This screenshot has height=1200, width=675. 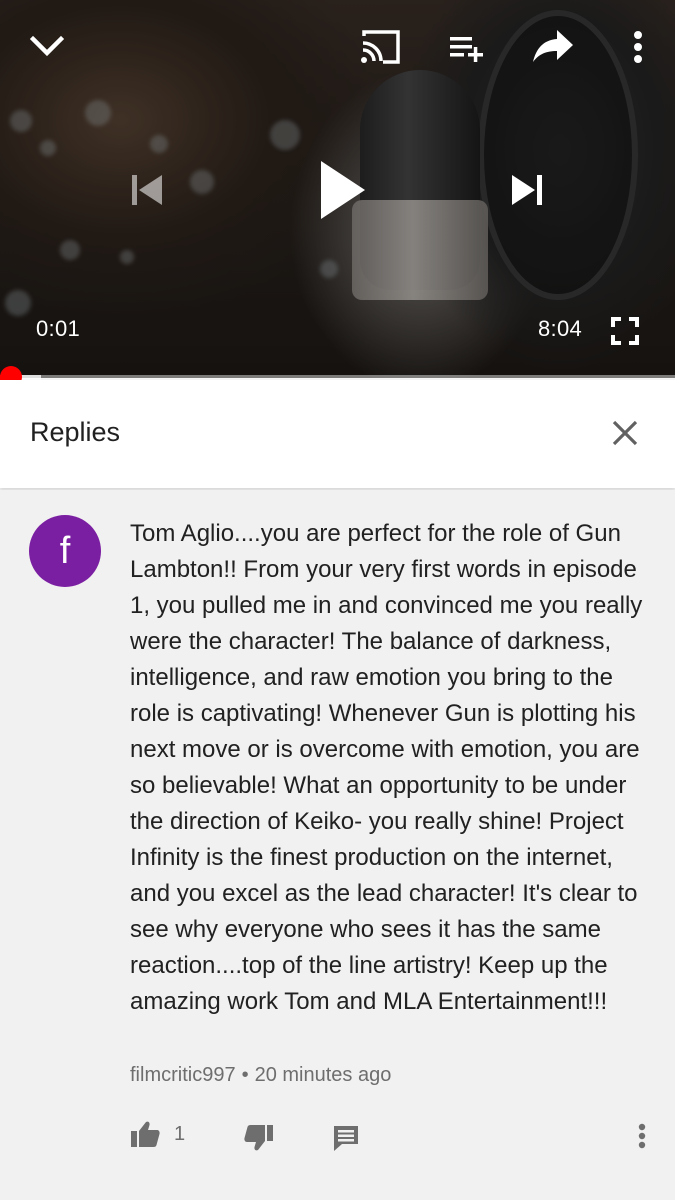 I want to click on comment-timestamp: 20 minutes ago, so click(x=323, y=1075).